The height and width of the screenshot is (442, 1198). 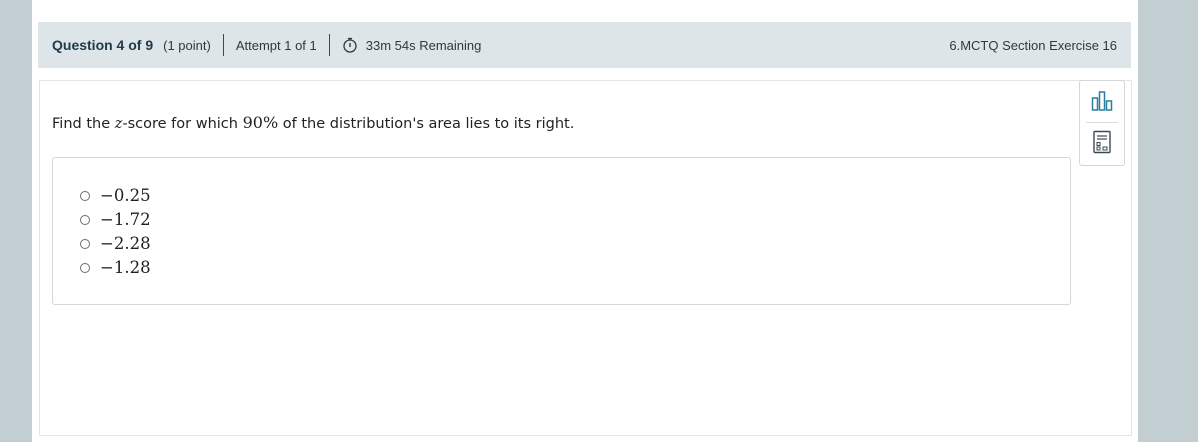 I want to click on option-label: −1.72, so click(x=125, y=219).